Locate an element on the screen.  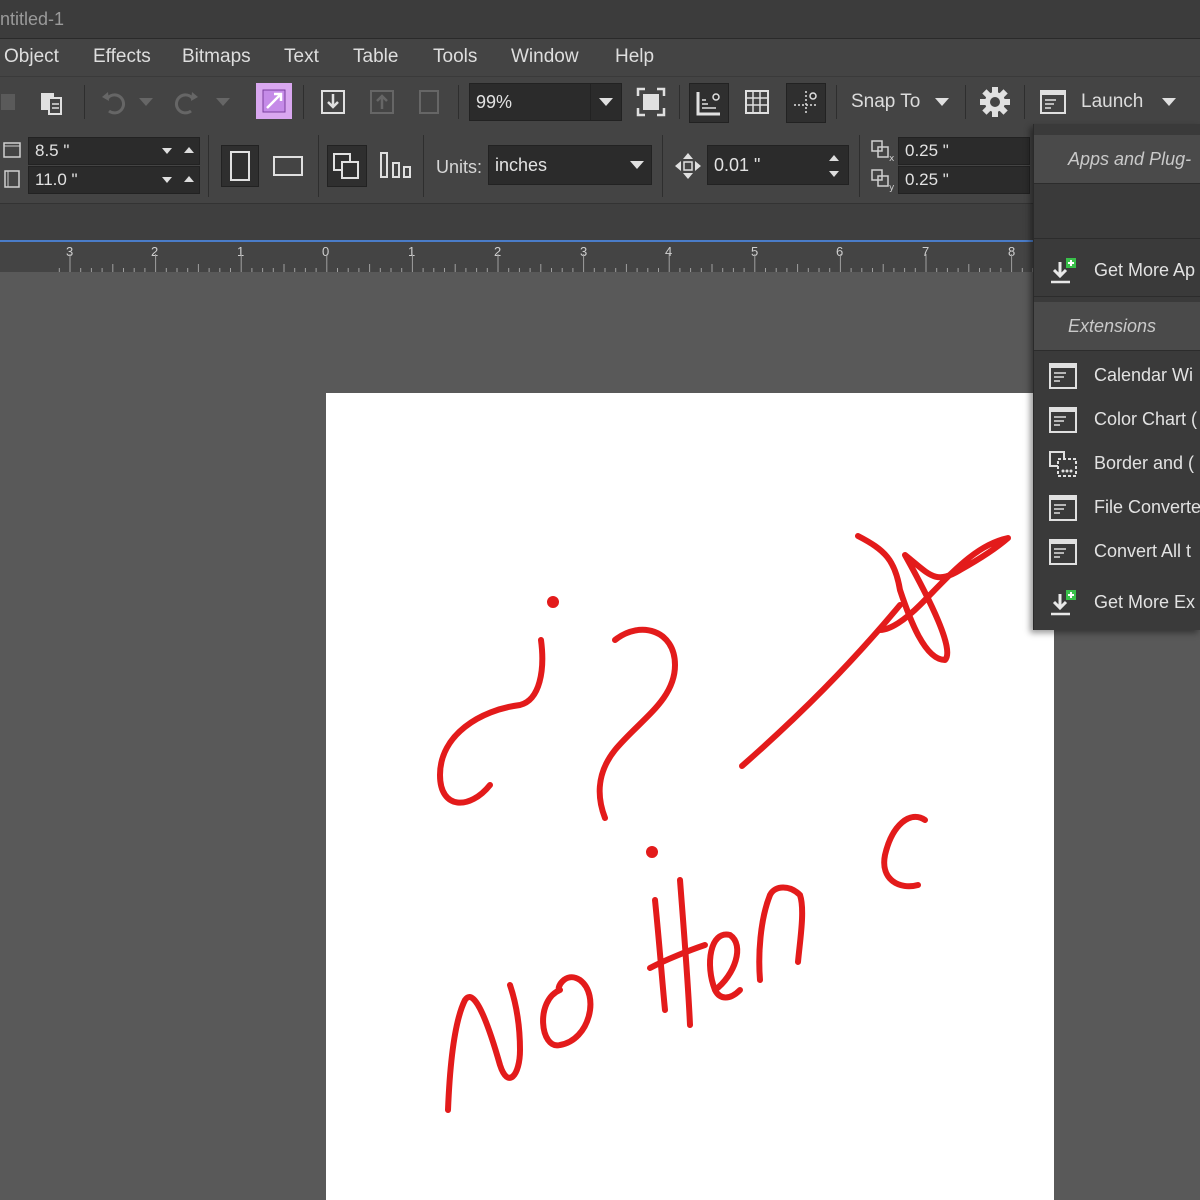
get-more-apps-item: Get More Ap is located at coordinates (1117, 271).